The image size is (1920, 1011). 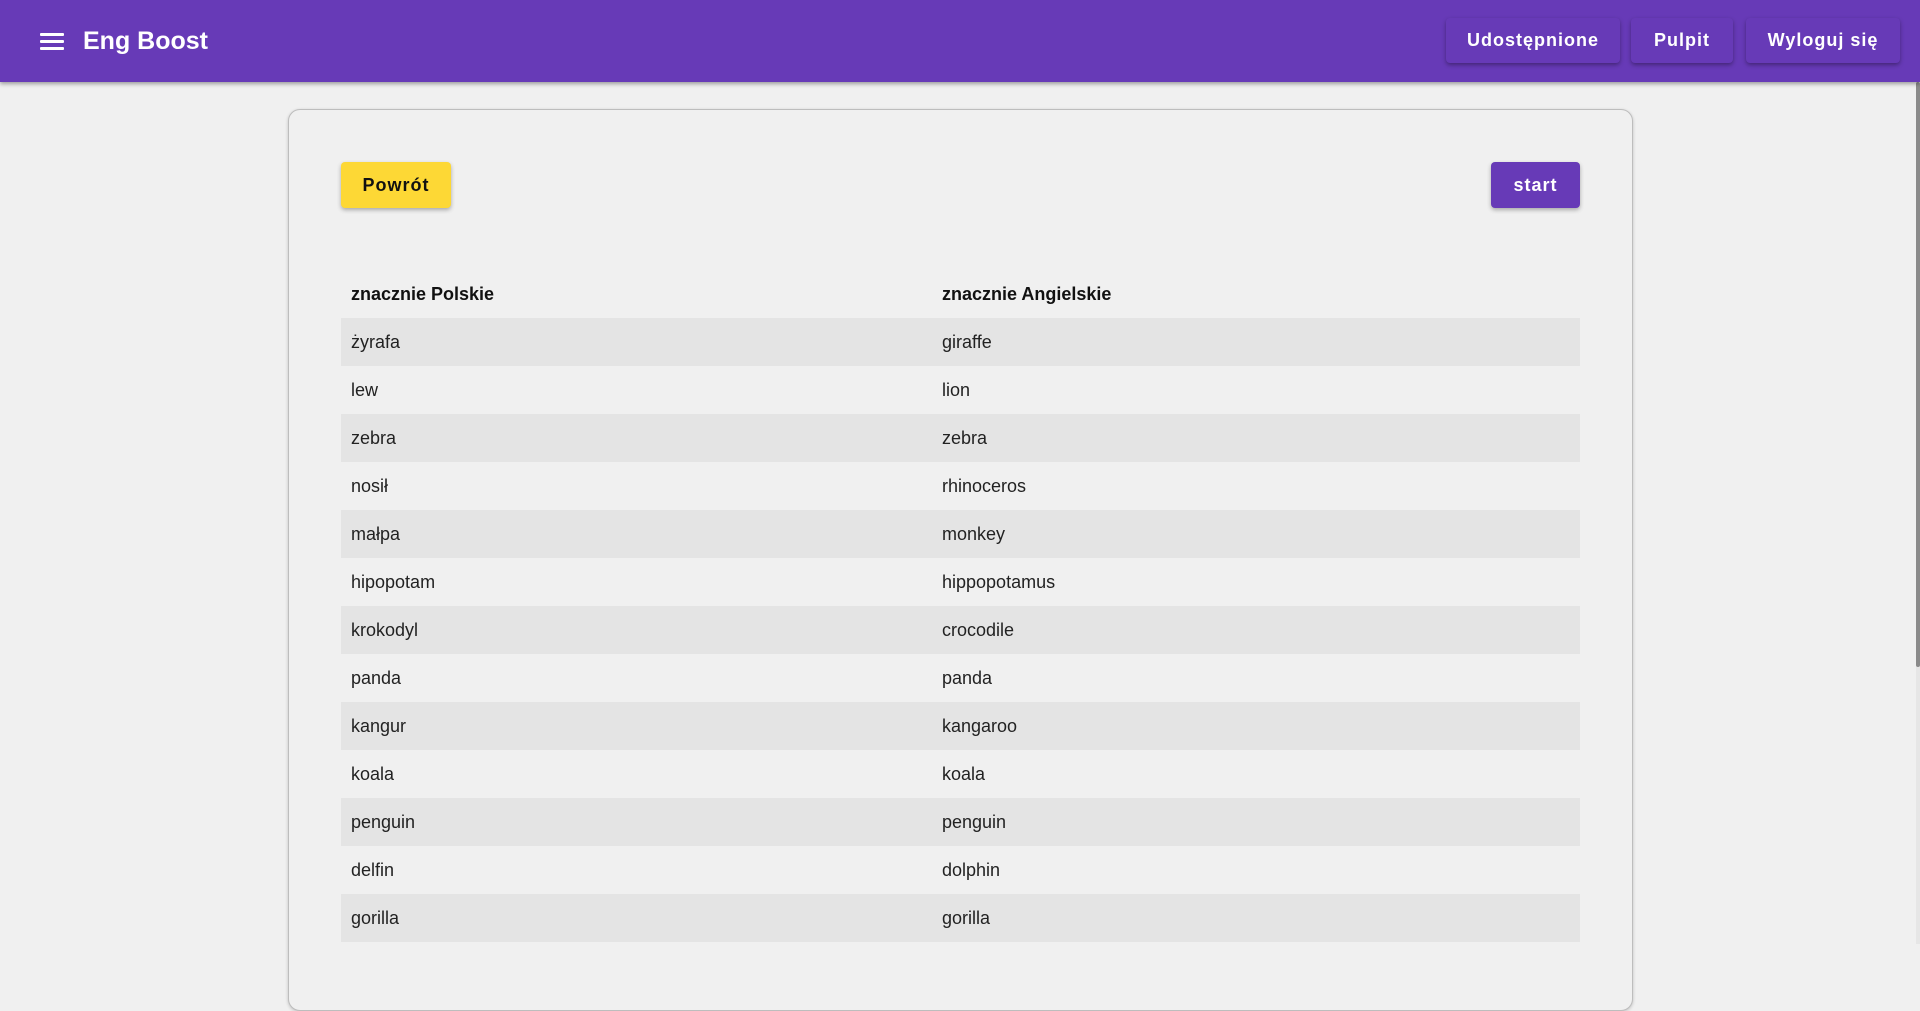 I want to click on table-row: hipopotam hippopotamus, so click(x=960, y=582).